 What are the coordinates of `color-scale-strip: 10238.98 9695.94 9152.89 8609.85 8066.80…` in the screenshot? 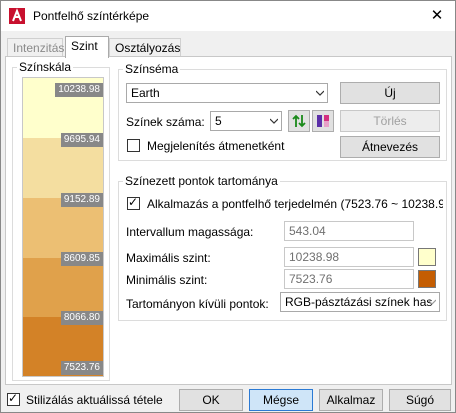 It's located at (63, 227).